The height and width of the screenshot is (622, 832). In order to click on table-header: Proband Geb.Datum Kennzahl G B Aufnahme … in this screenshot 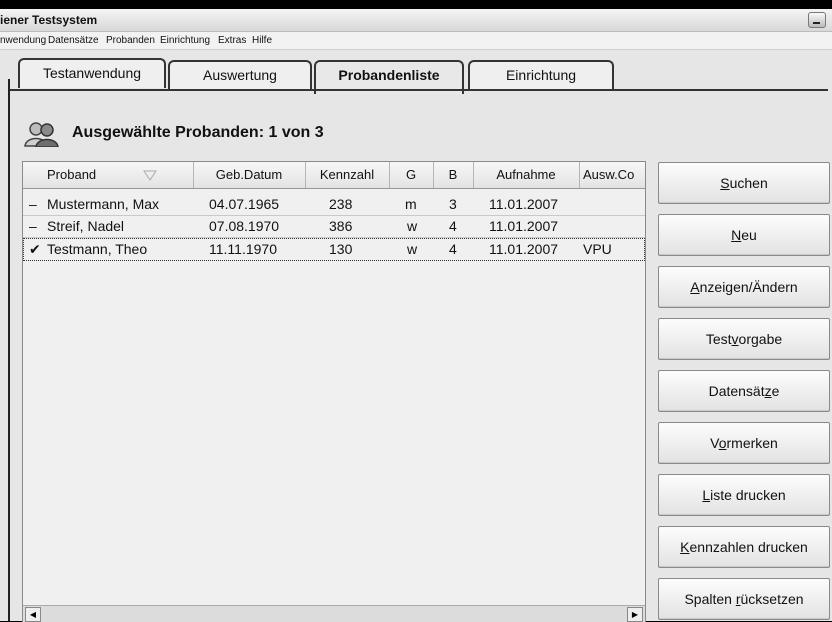, I will do `click(334, 175)`.